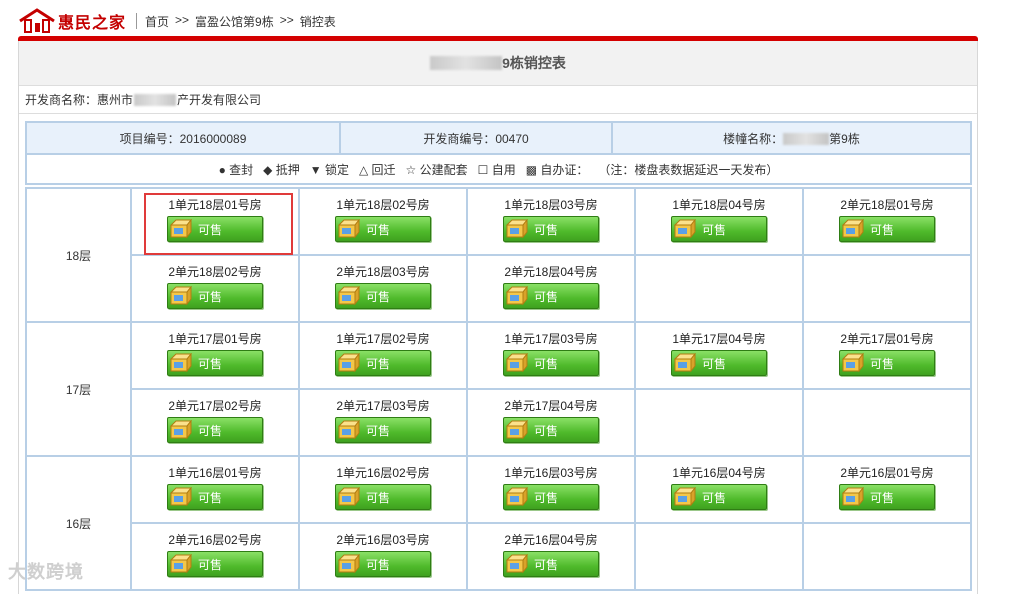  Describe the element at coordinates (234, 21) in the screenshot. I see `breadcrumb-building: 富盈公馆第9栋` at that location.